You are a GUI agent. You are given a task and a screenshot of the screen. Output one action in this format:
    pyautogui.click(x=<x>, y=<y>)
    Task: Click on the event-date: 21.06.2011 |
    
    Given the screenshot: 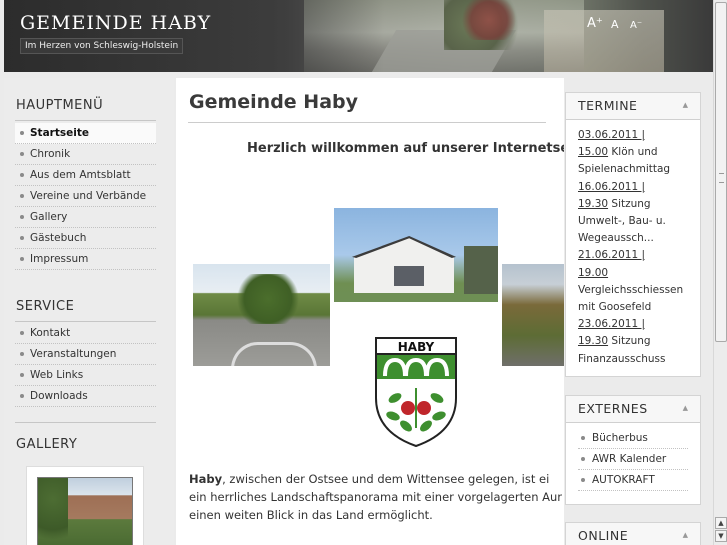 What is the action you would take?
    pyautogui.click(x=638, y=255)
    